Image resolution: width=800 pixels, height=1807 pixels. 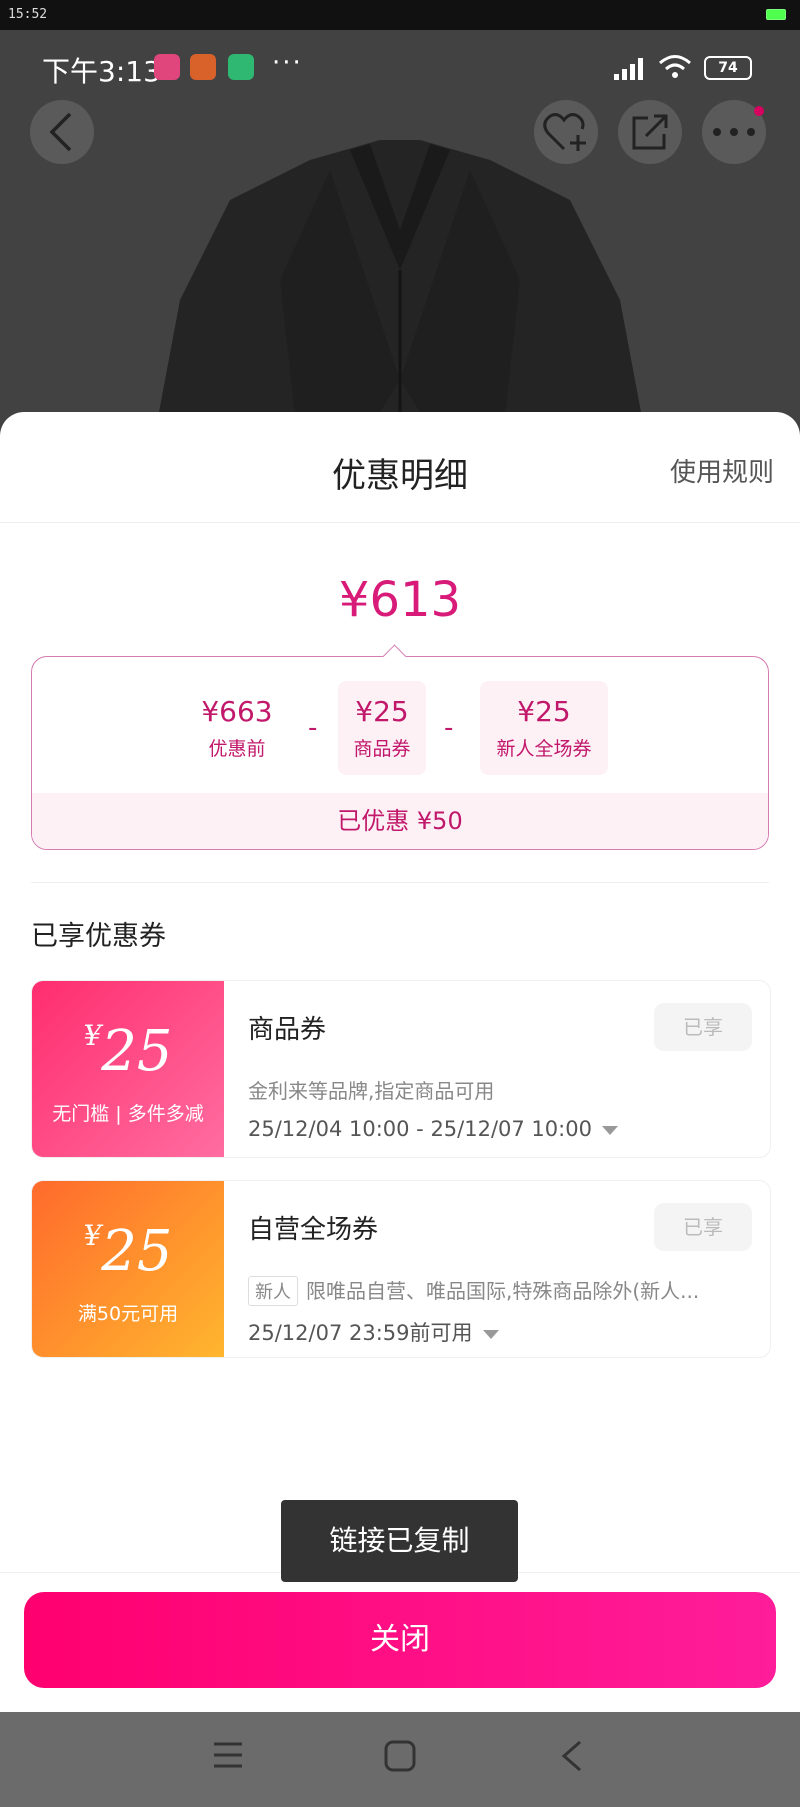 I want to click on breakdown-label: 新人全场券, so click(x=544, y=749).